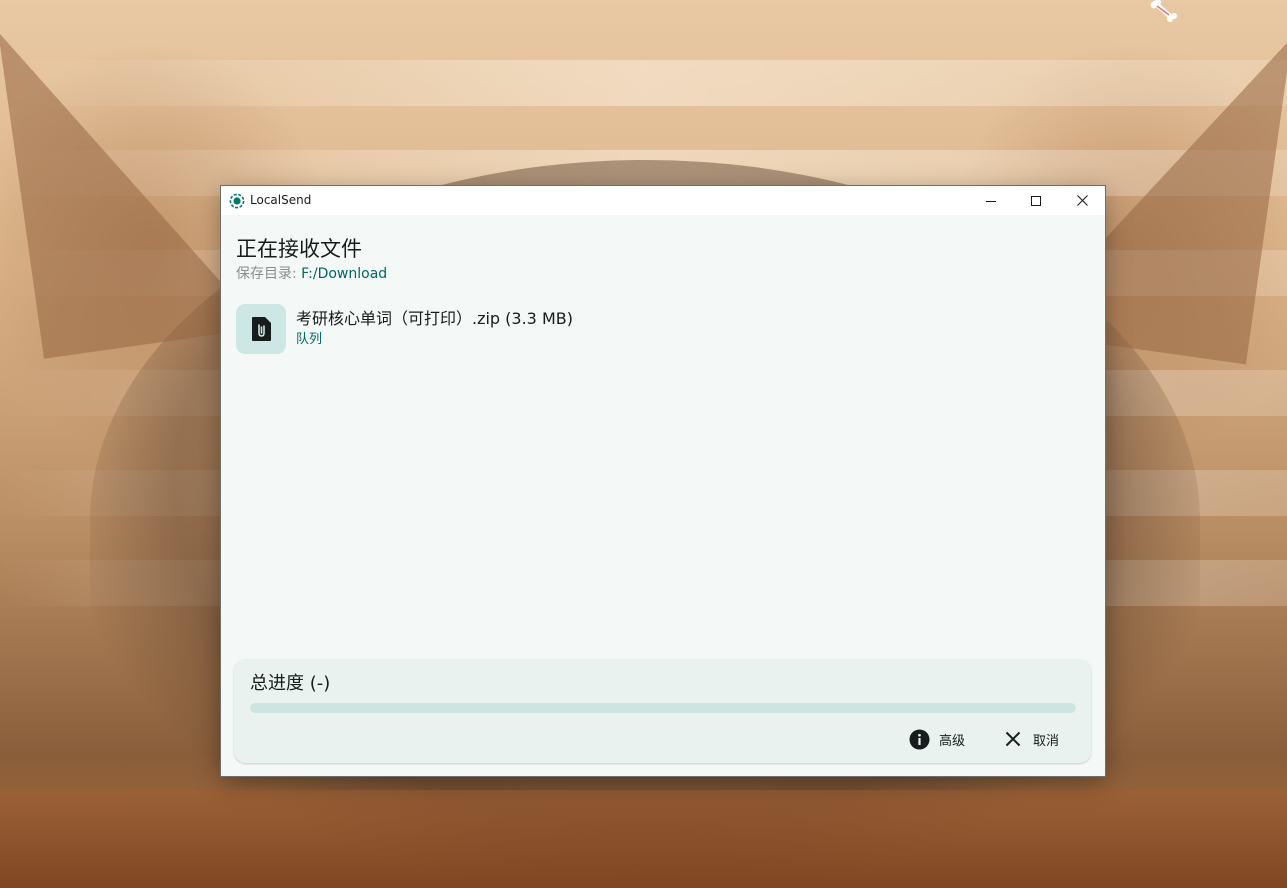 Image resolution: width=1287 pixels, height=888 pixels. What do you see at coordinates (290, 683) in the screenshot?
I see `total-progress-title: 总进度 (-)` at bounding box center [290, 683].